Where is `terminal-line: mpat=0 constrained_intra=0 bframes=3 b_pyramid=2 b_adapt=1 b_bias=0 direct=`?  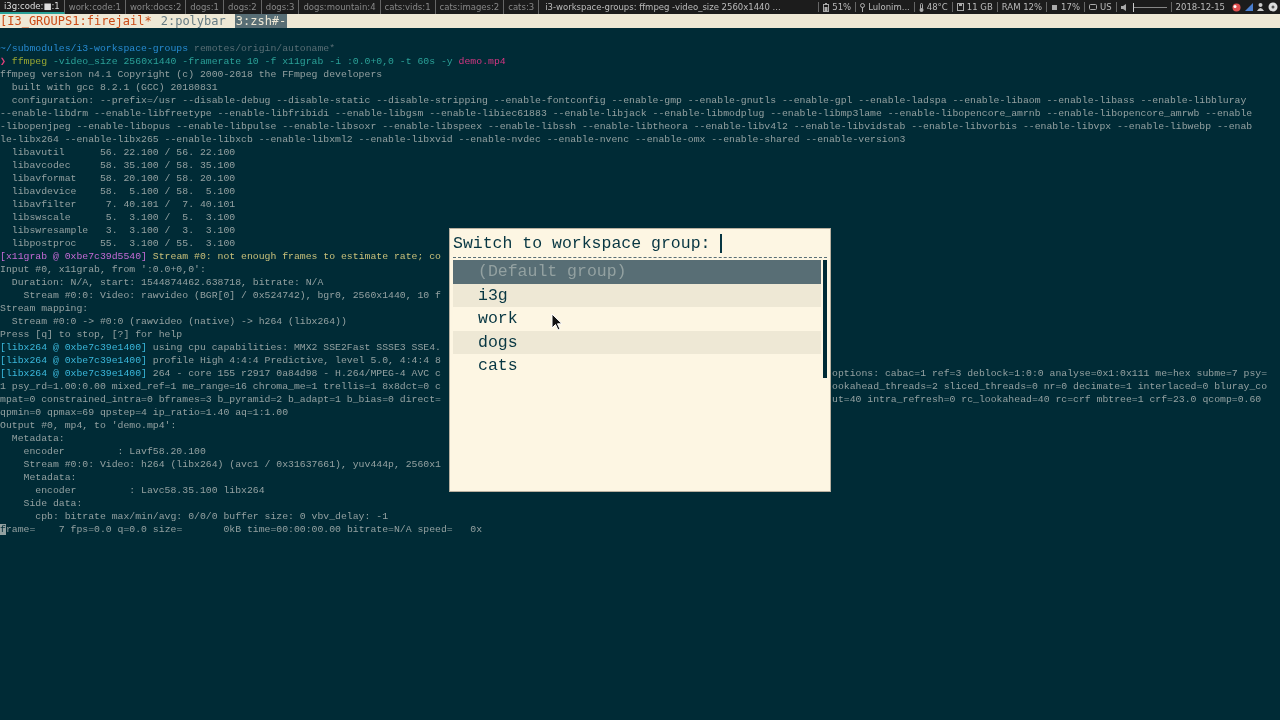
terminal-line: mpat=0 constrained_intra=0 bframes=3 b_pyramid=2 b_adapt=1 b_bias=0 direct= is located at coordinates (220, 399).